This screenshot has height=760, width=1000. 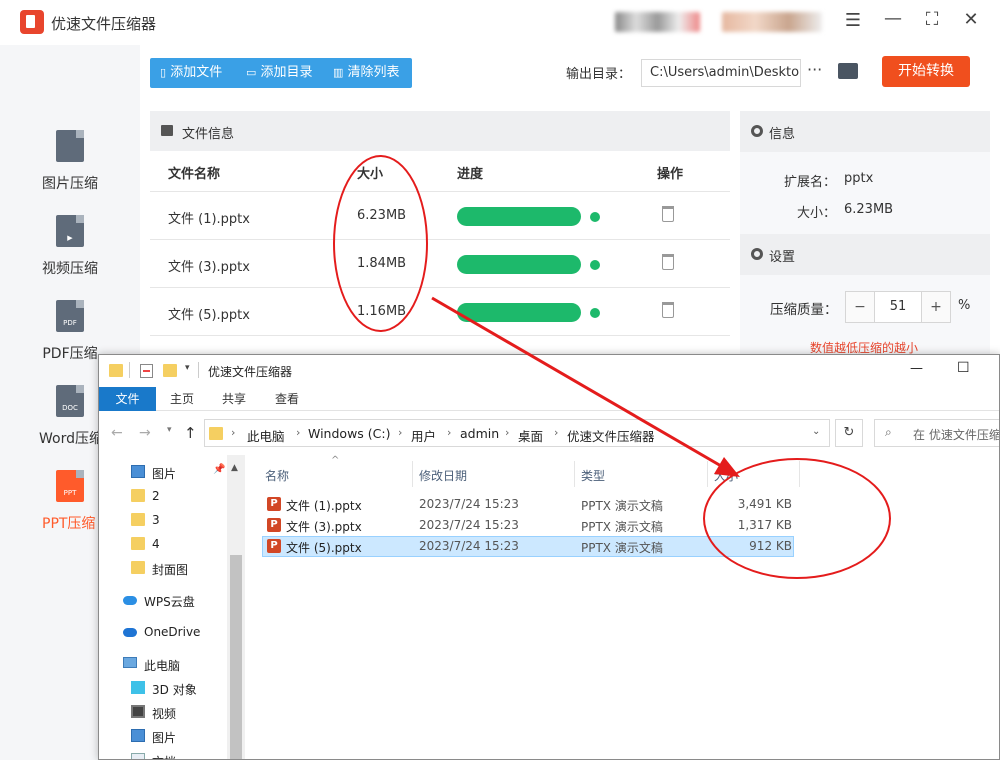 What do you see at coordinates (443, 475) in the screenshot?
I see `col-date-header: 修改日期` at bounding box center [443, 475].